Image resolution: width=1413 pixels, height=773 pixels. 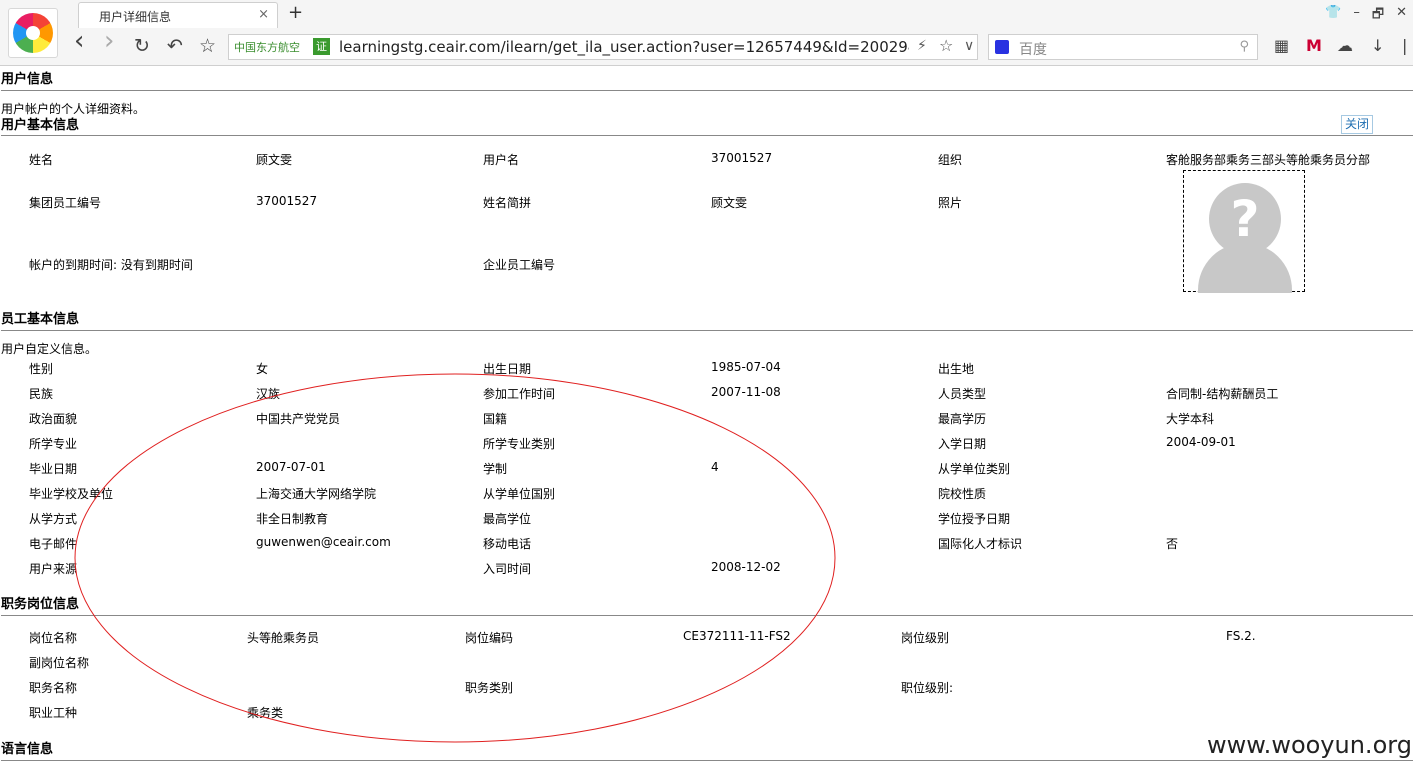 What do you see at coordinates (489, 688) in the screenshot?
I see `field-label: 职务类别` at bounding box center [489, 688].